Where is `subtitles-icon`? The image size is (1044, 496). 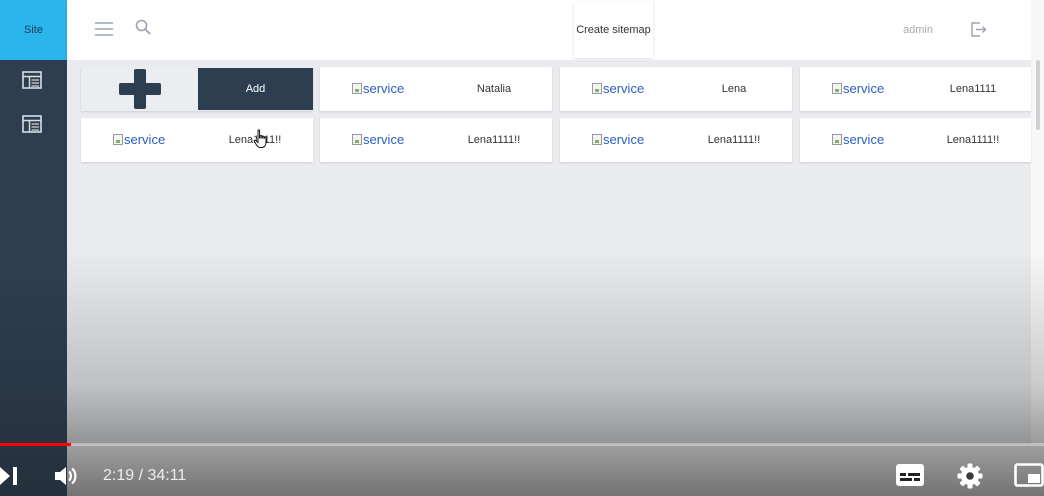
subtitles-icon is located at coordinates (910, 477).